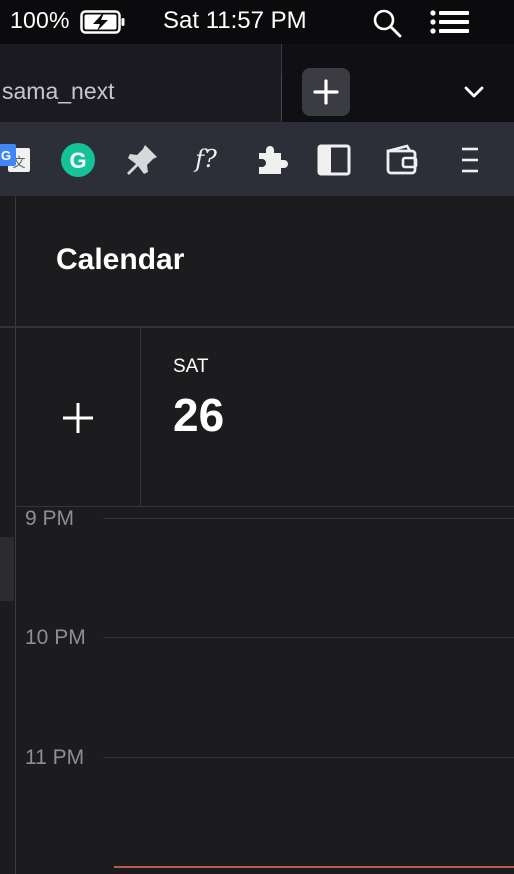  I want to click on battery-percentage: 100%, so click(40, 20).